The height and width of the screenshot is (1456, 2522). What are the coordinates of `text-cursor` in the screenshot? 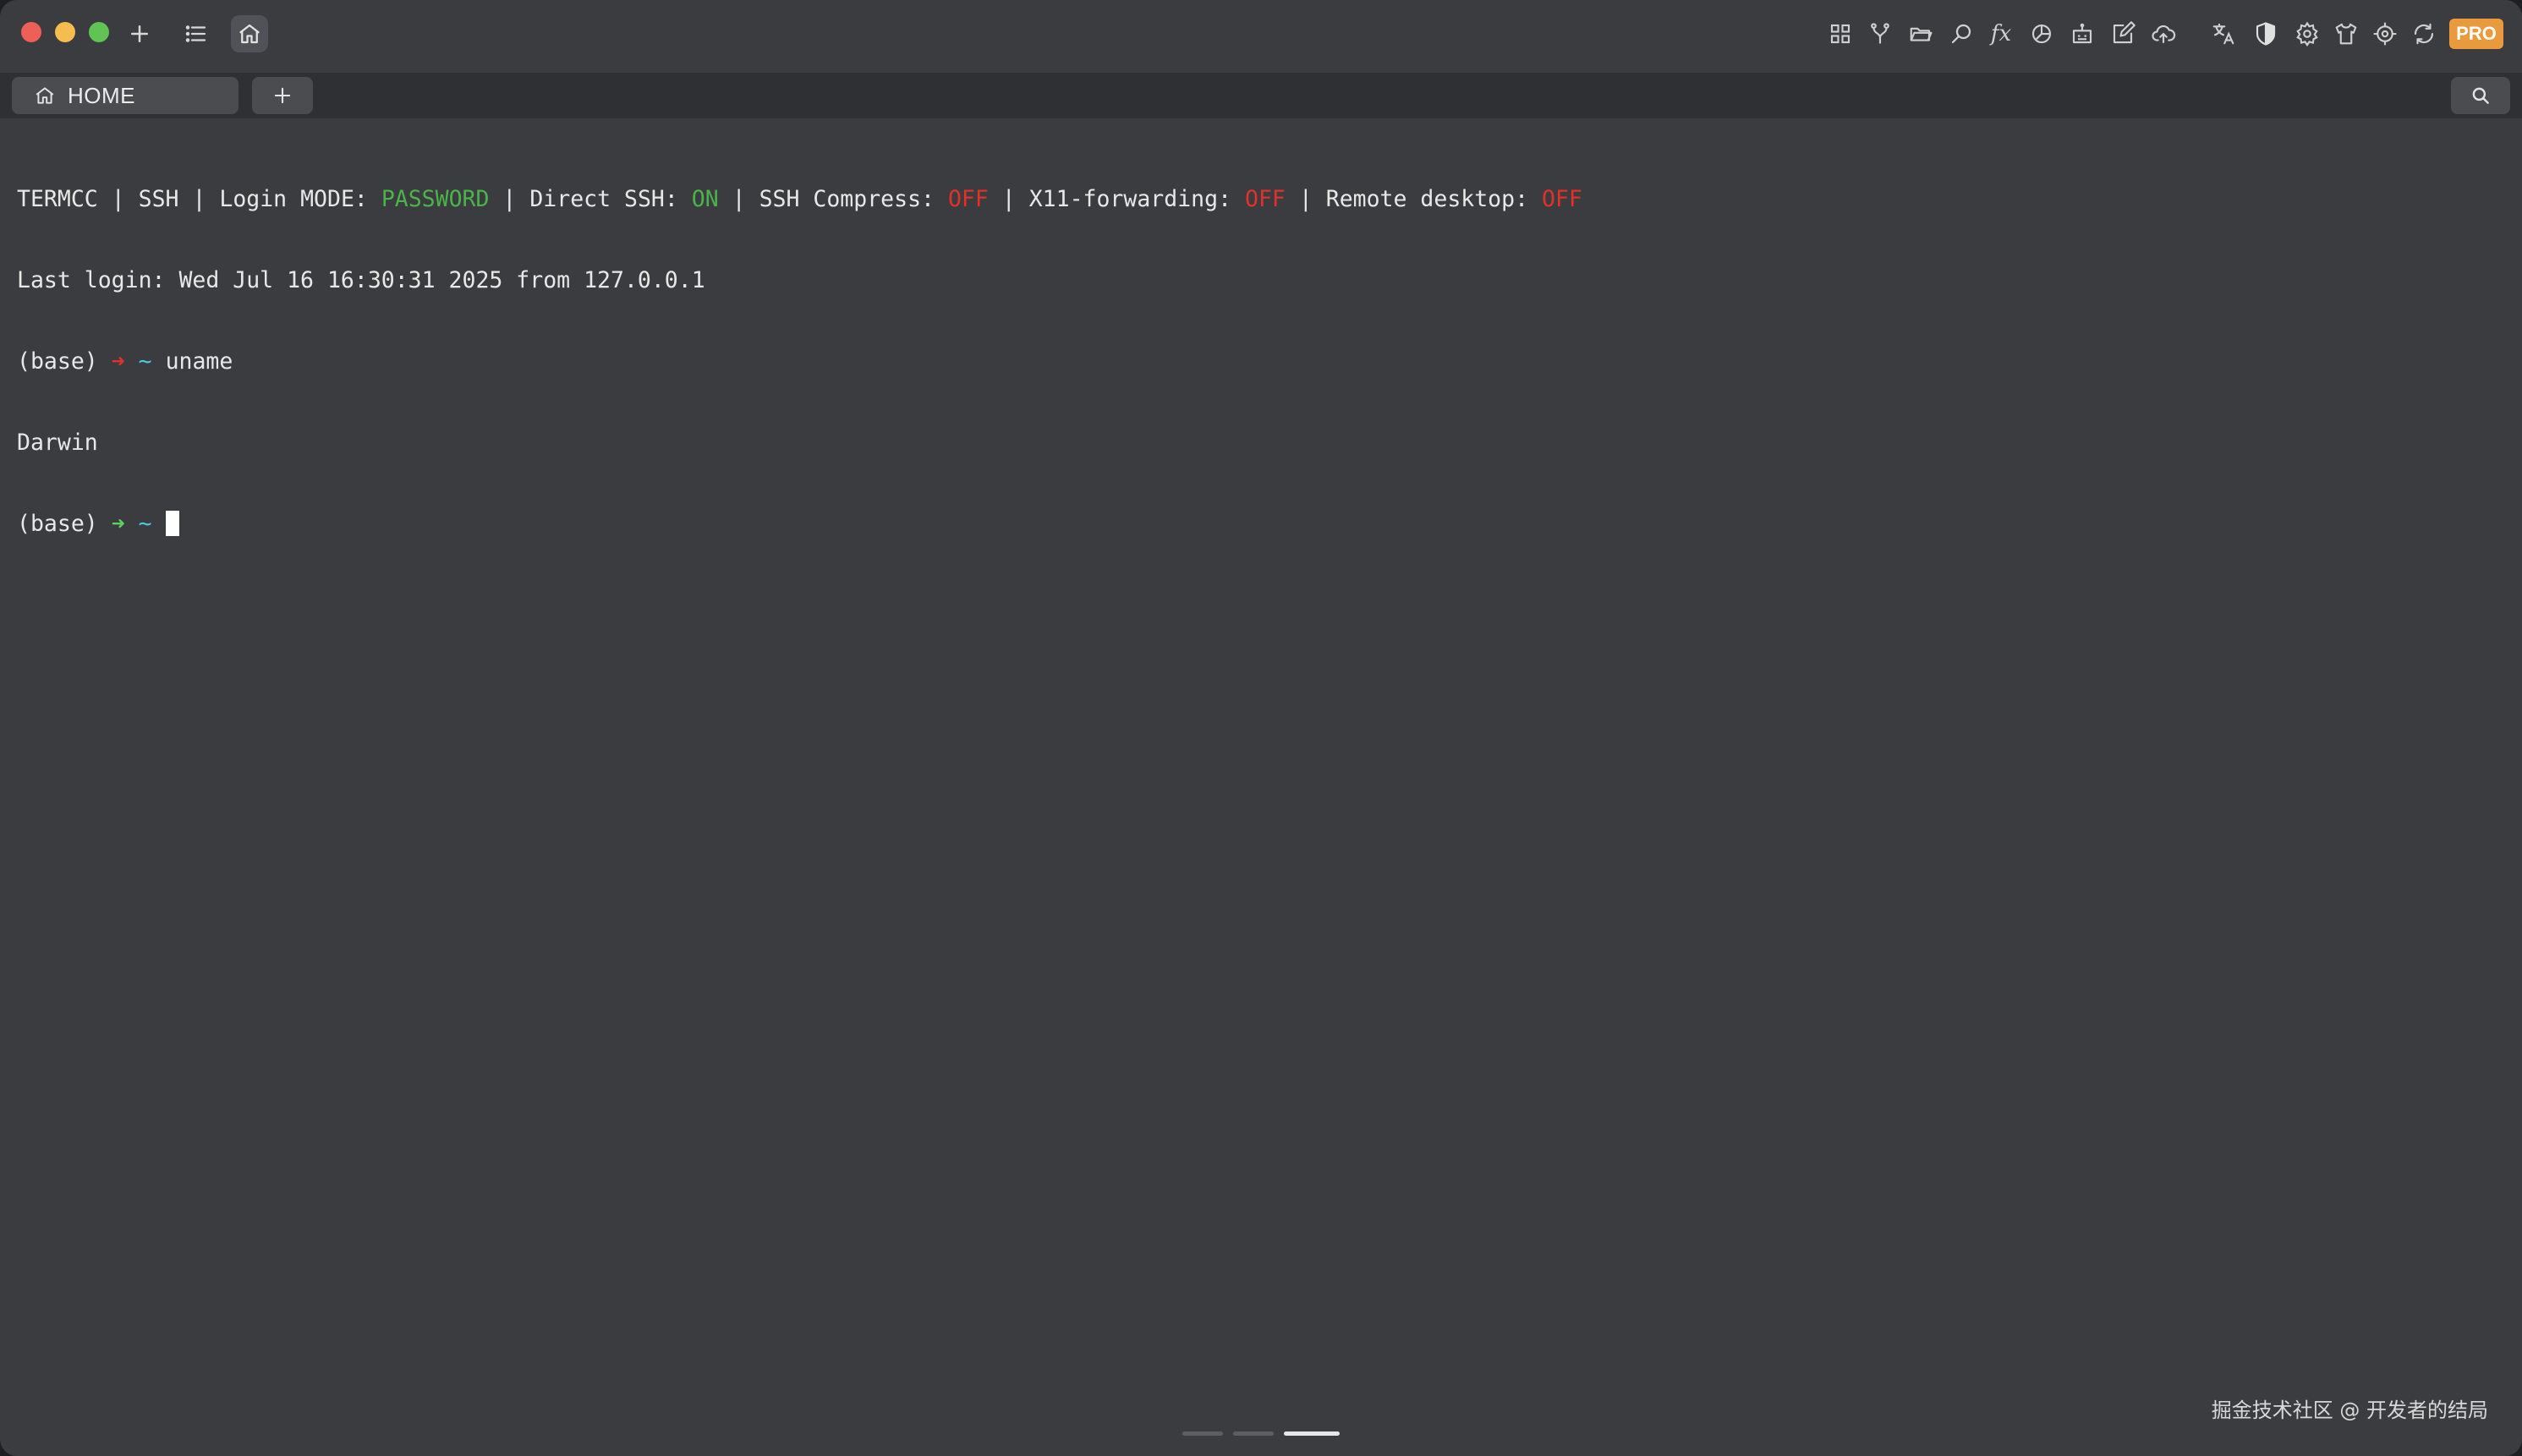 It's located at (172, 523).